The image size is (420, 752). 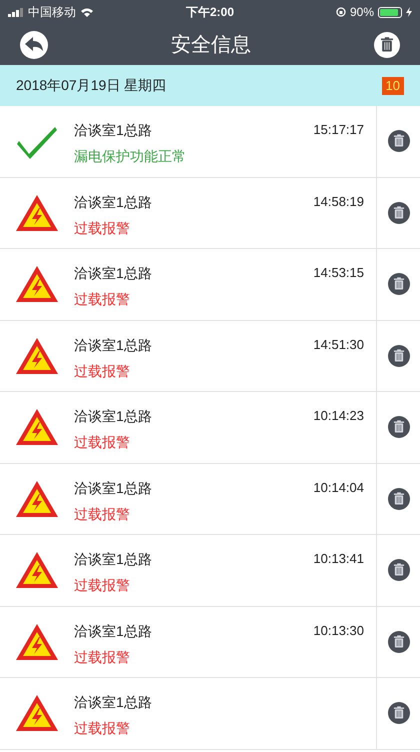 What do you see at coordinates (387, 45) in the screenshot?
I see `delete-all-icon` at bounding box center [387, 45].